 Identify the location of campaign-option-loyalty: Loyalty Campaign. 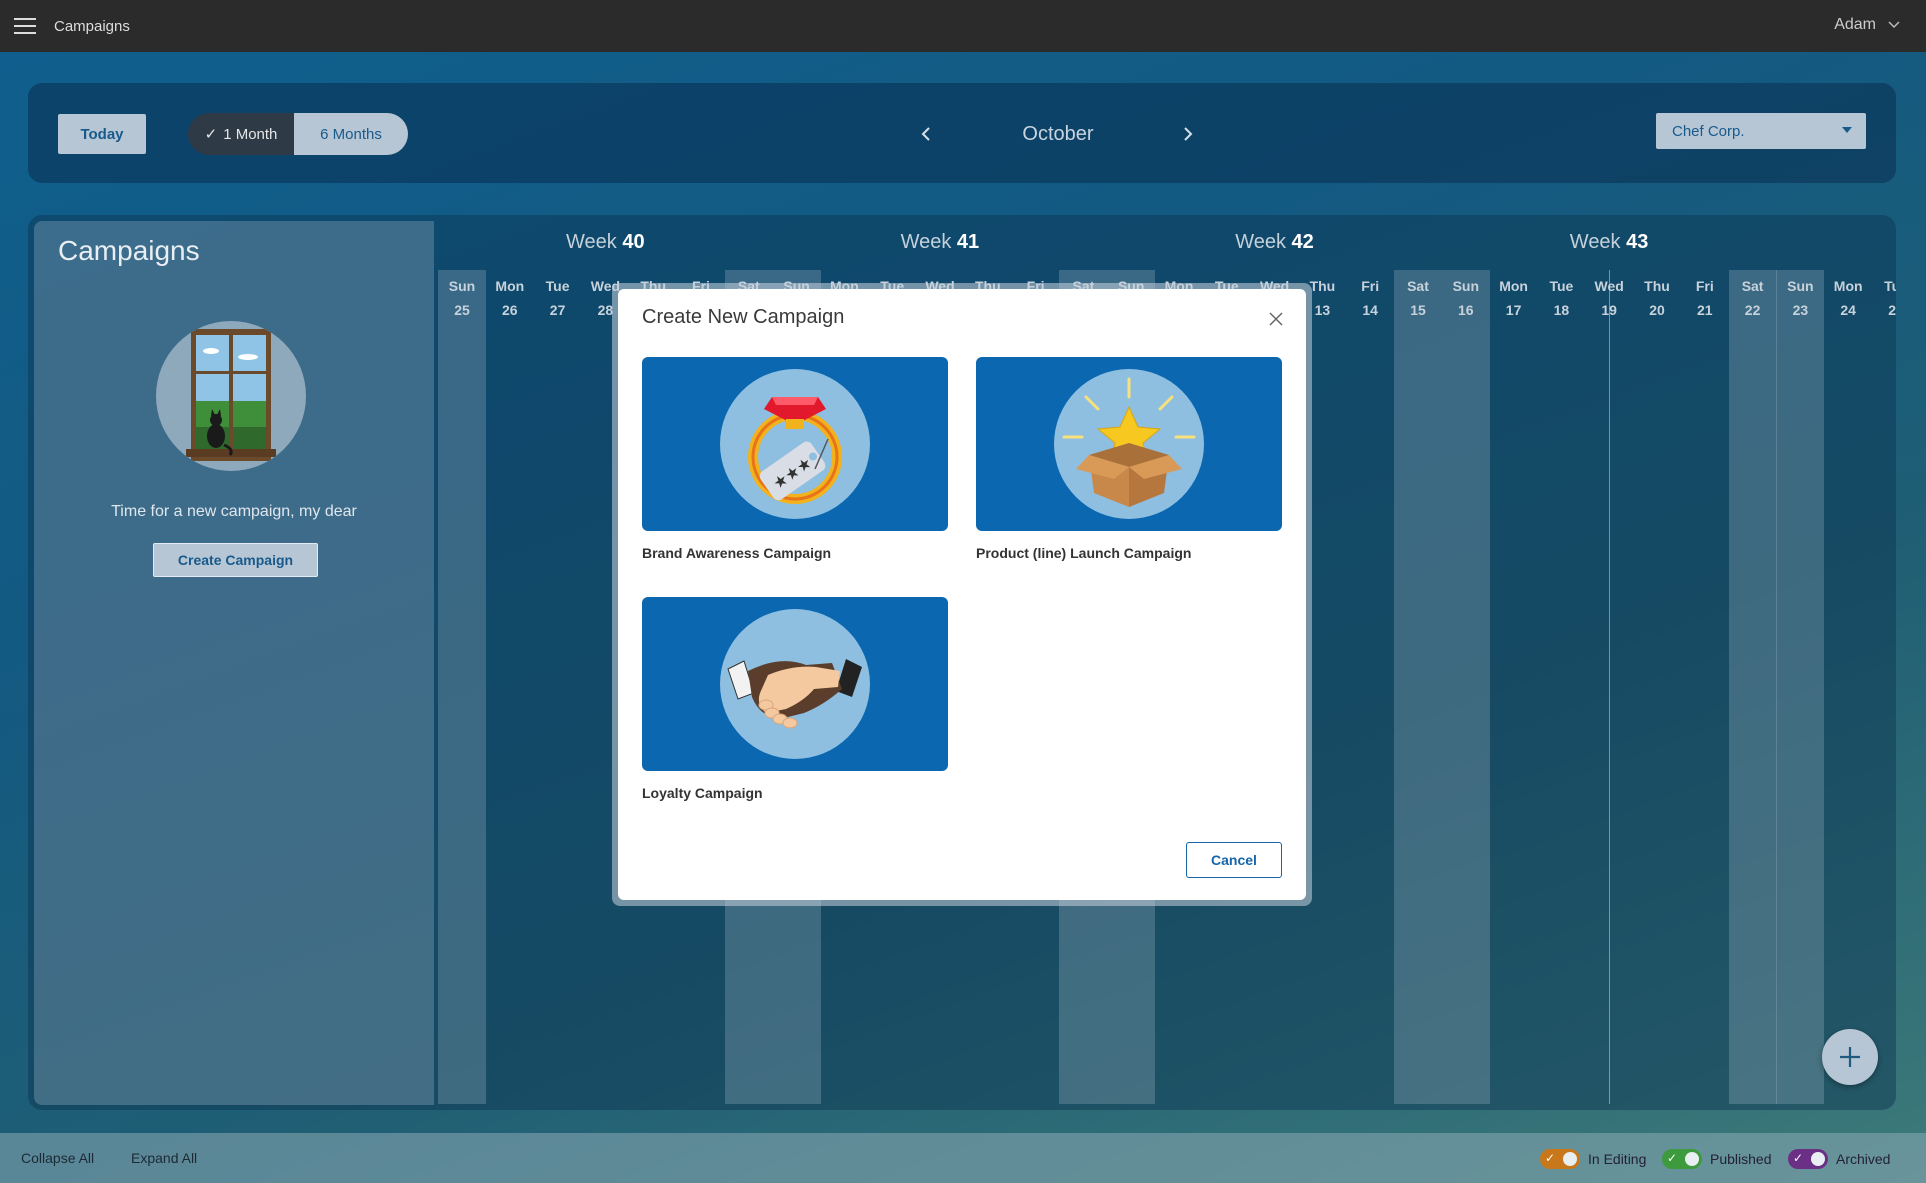
(795, 699).